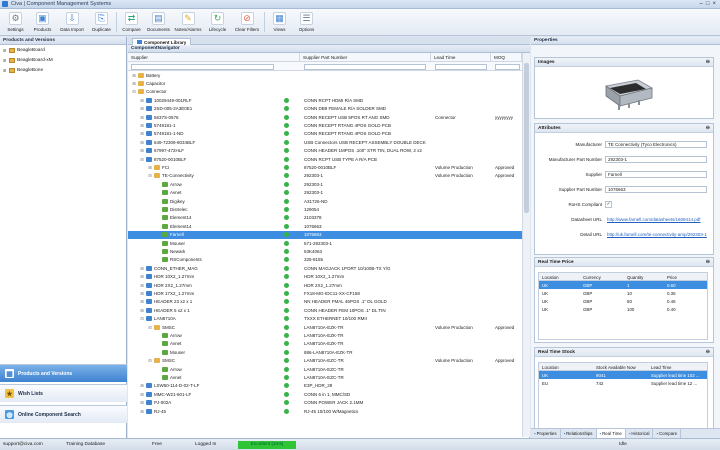 Image resolution: width=720 pixels, height=450 pixels. Describe the element at coordinates (325, 377) in the screenshot. I see `table-row: Avnet LAN8710A-EZC-TR` at that location.